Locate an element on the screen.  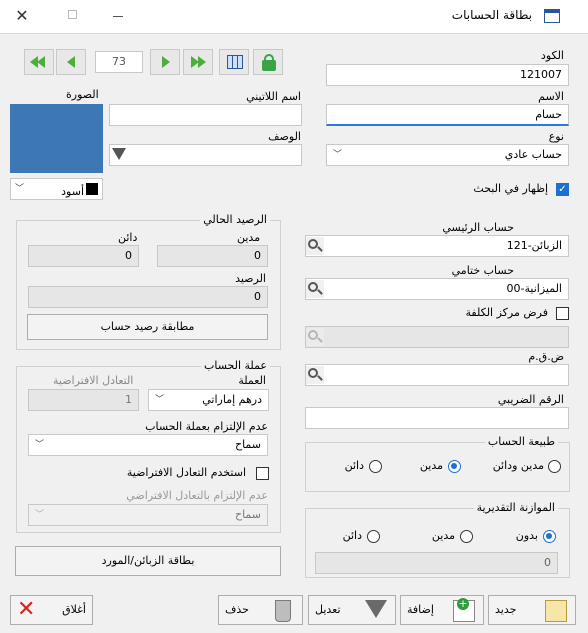
credit-field: 0 is located at coordinates (83, 256).